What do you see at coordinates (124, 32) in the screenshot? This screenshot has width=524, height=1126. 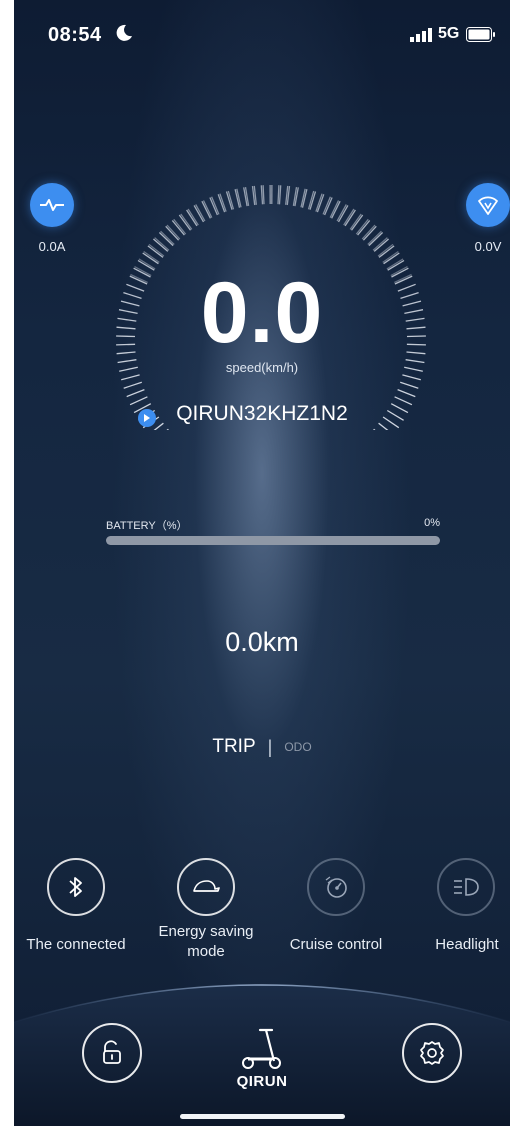 I see `moon-icon` at bounding box center [124, 32].